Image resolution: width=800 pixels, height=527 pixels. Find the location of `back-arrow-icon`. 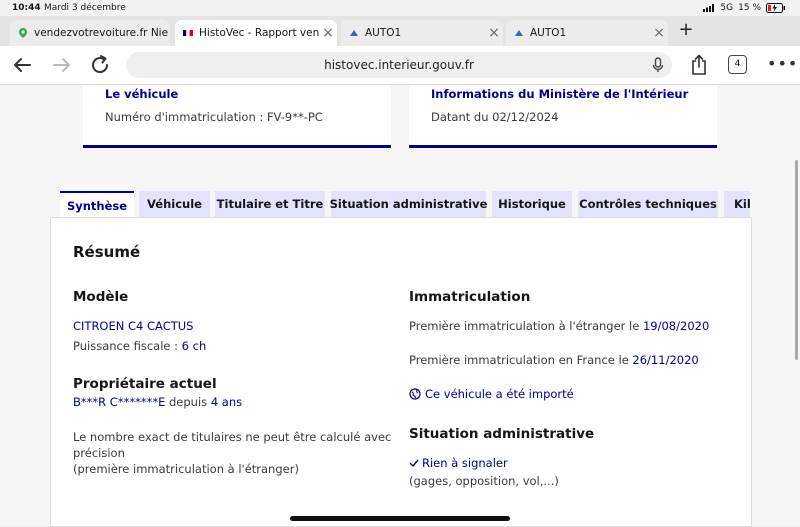

back-arrow-icon is located at coordinates (22, 65).